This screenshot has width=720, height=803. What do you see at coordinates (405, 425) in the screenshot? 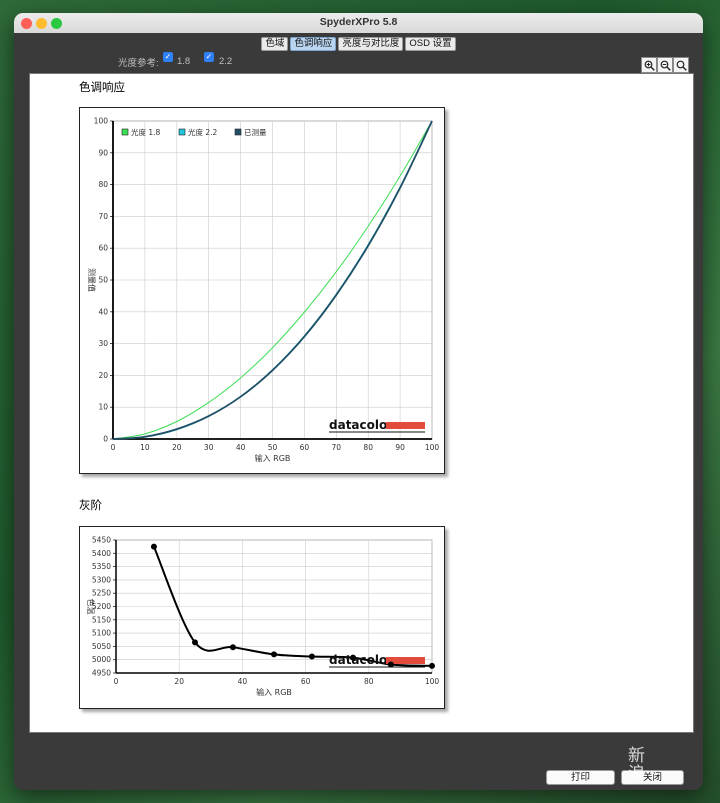
I see `brand-logo-bar` at bounding box center [405, 425].